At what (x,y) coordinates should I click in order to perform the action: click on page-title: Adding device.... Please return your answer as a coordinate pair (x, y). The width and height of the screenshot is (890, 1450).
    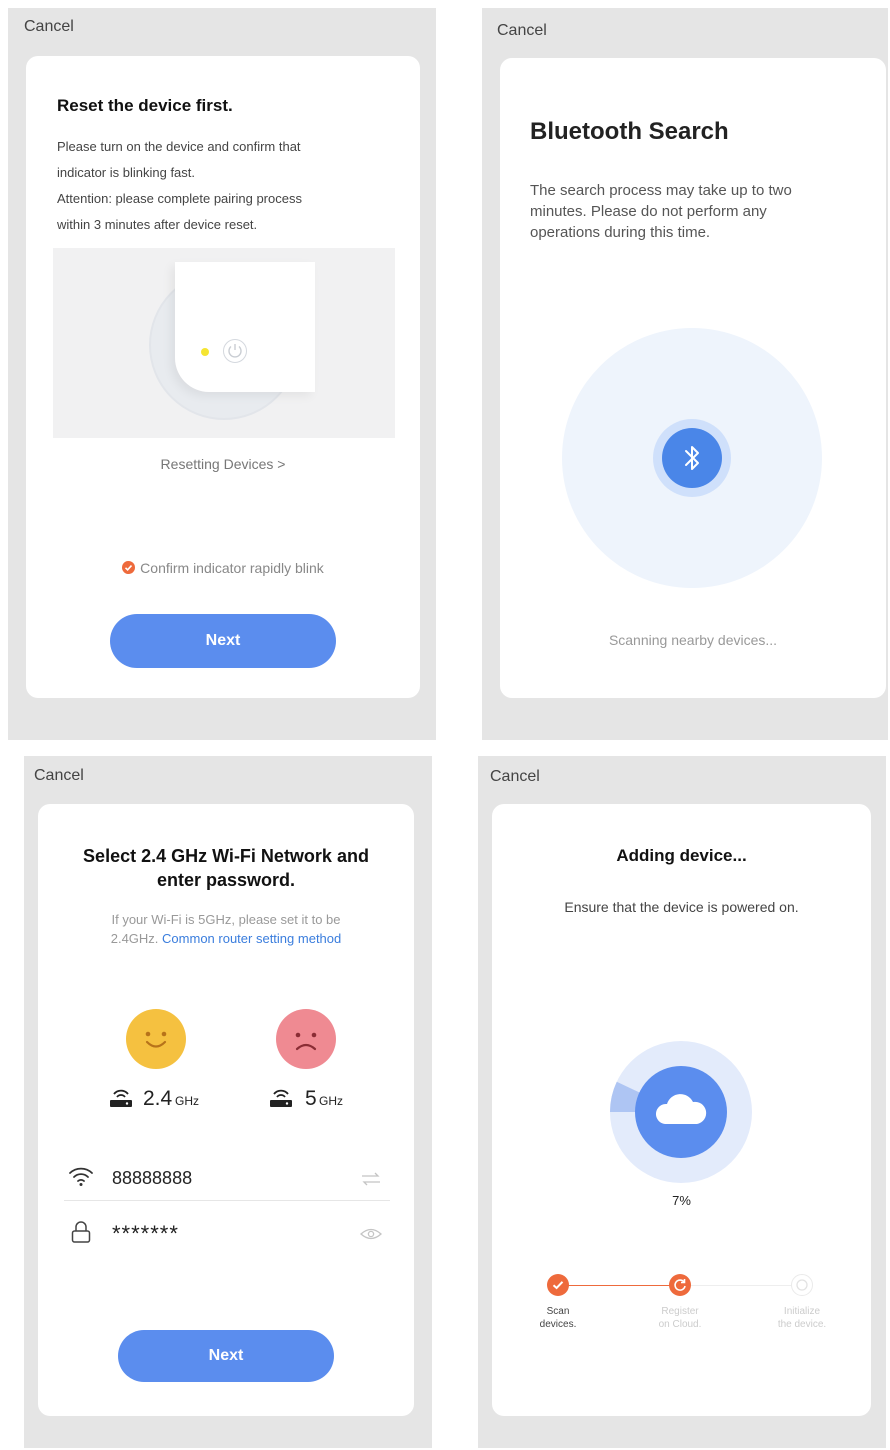
    Looking at the image, I should click on (681, 855).